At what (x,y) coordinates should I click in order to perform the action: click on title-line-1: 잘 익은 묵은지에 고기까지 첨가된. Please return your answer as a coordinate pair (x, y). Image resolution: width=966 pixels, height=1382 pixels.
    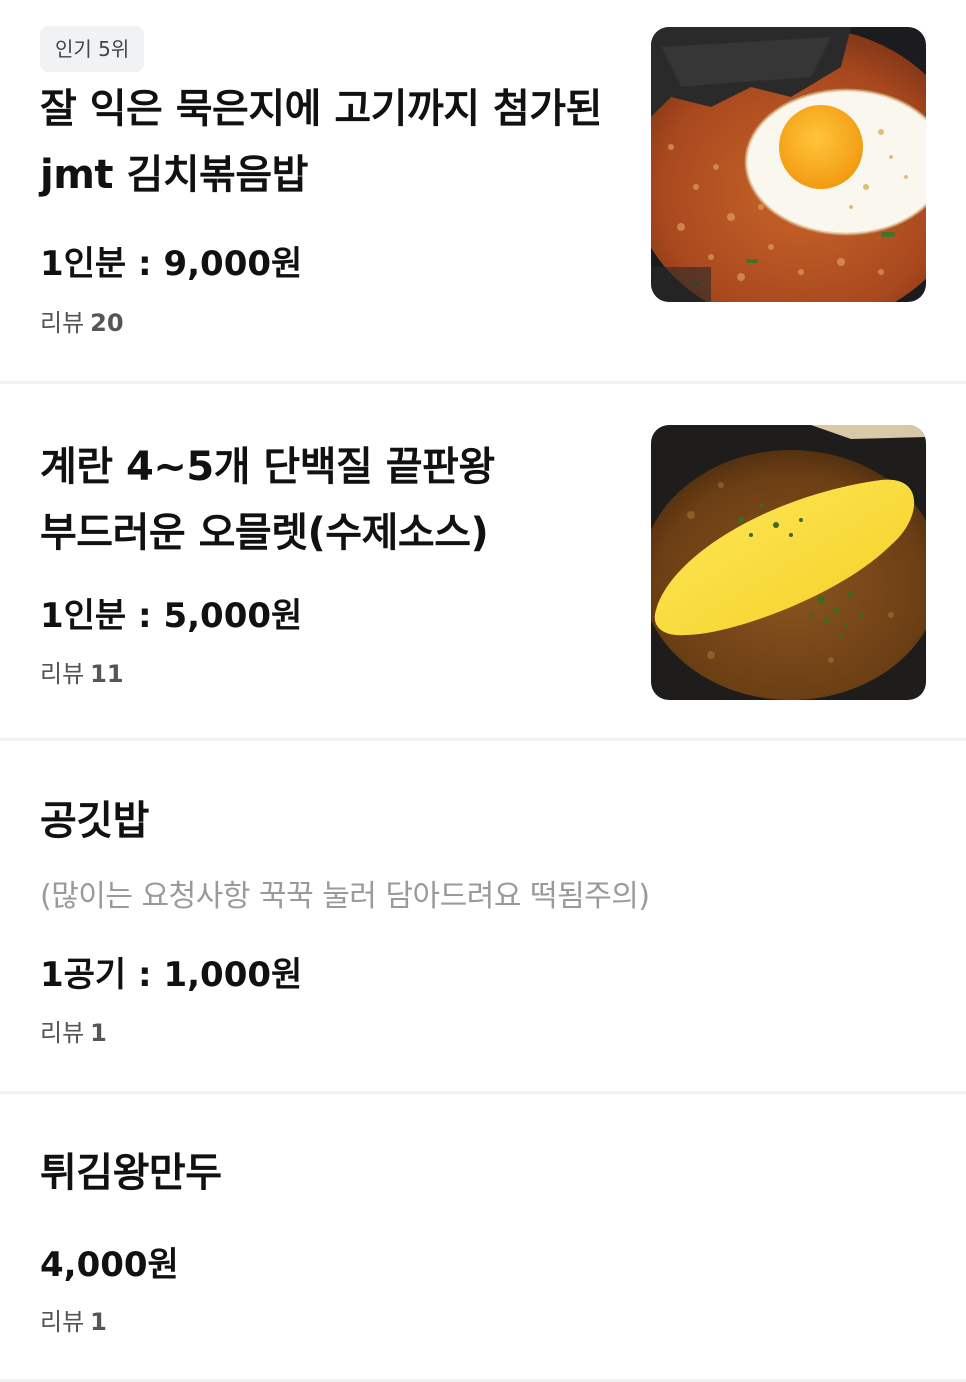
    Looking at the image, I should click on (321, 109).